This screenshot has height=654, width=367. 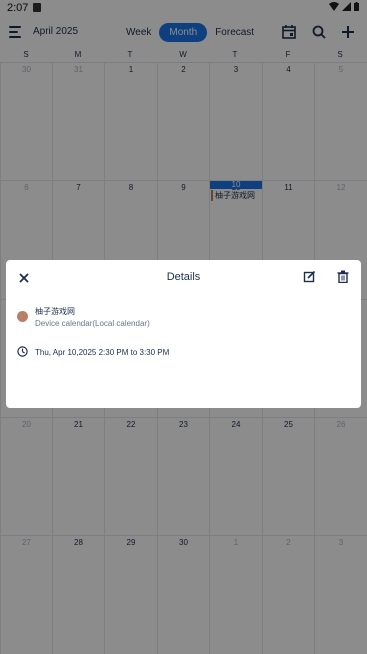 I want to click on event-time: Thu, Apr 10,2025 2:30 PM to 3:30 PM, so click(x=102, y=352).